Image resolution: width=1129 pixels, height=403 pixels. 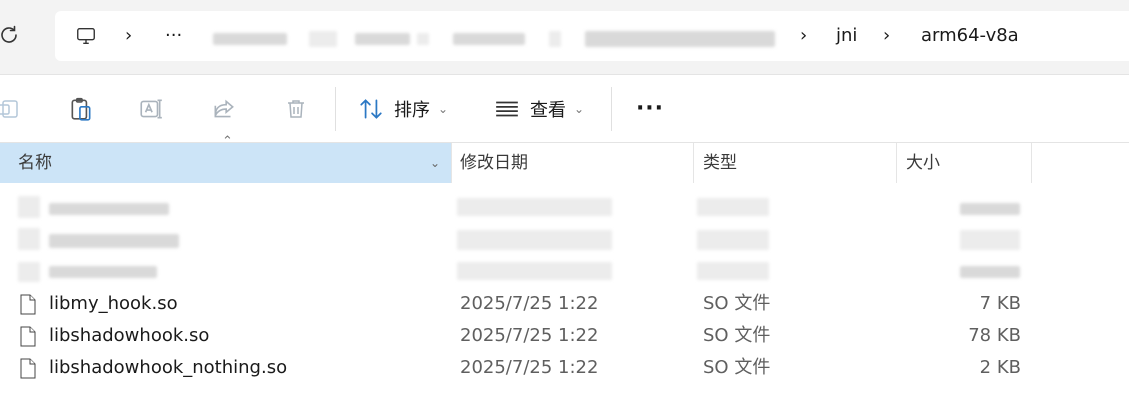 I want to click on sort-button: 排序 ⌄, so click(x=408, y=108).